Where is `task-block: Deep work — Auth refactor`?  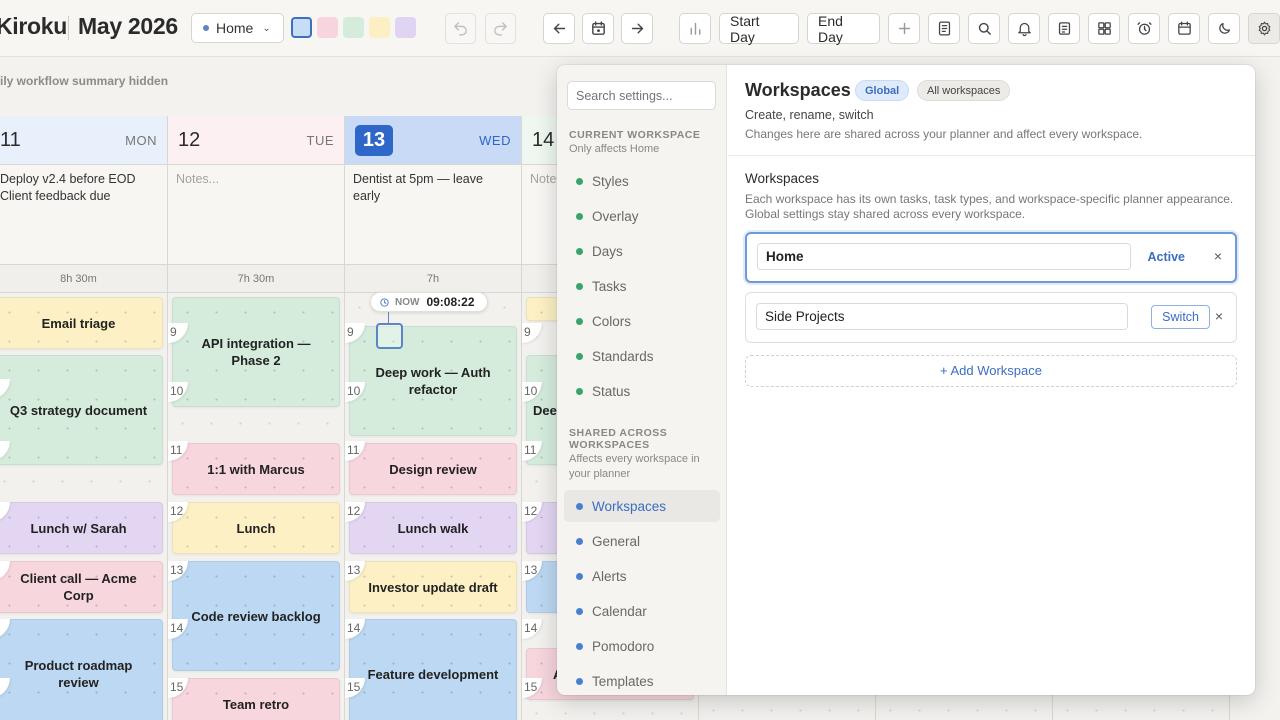 task-block: Deep work — Auth refactor is located at coordinates (433, 381).